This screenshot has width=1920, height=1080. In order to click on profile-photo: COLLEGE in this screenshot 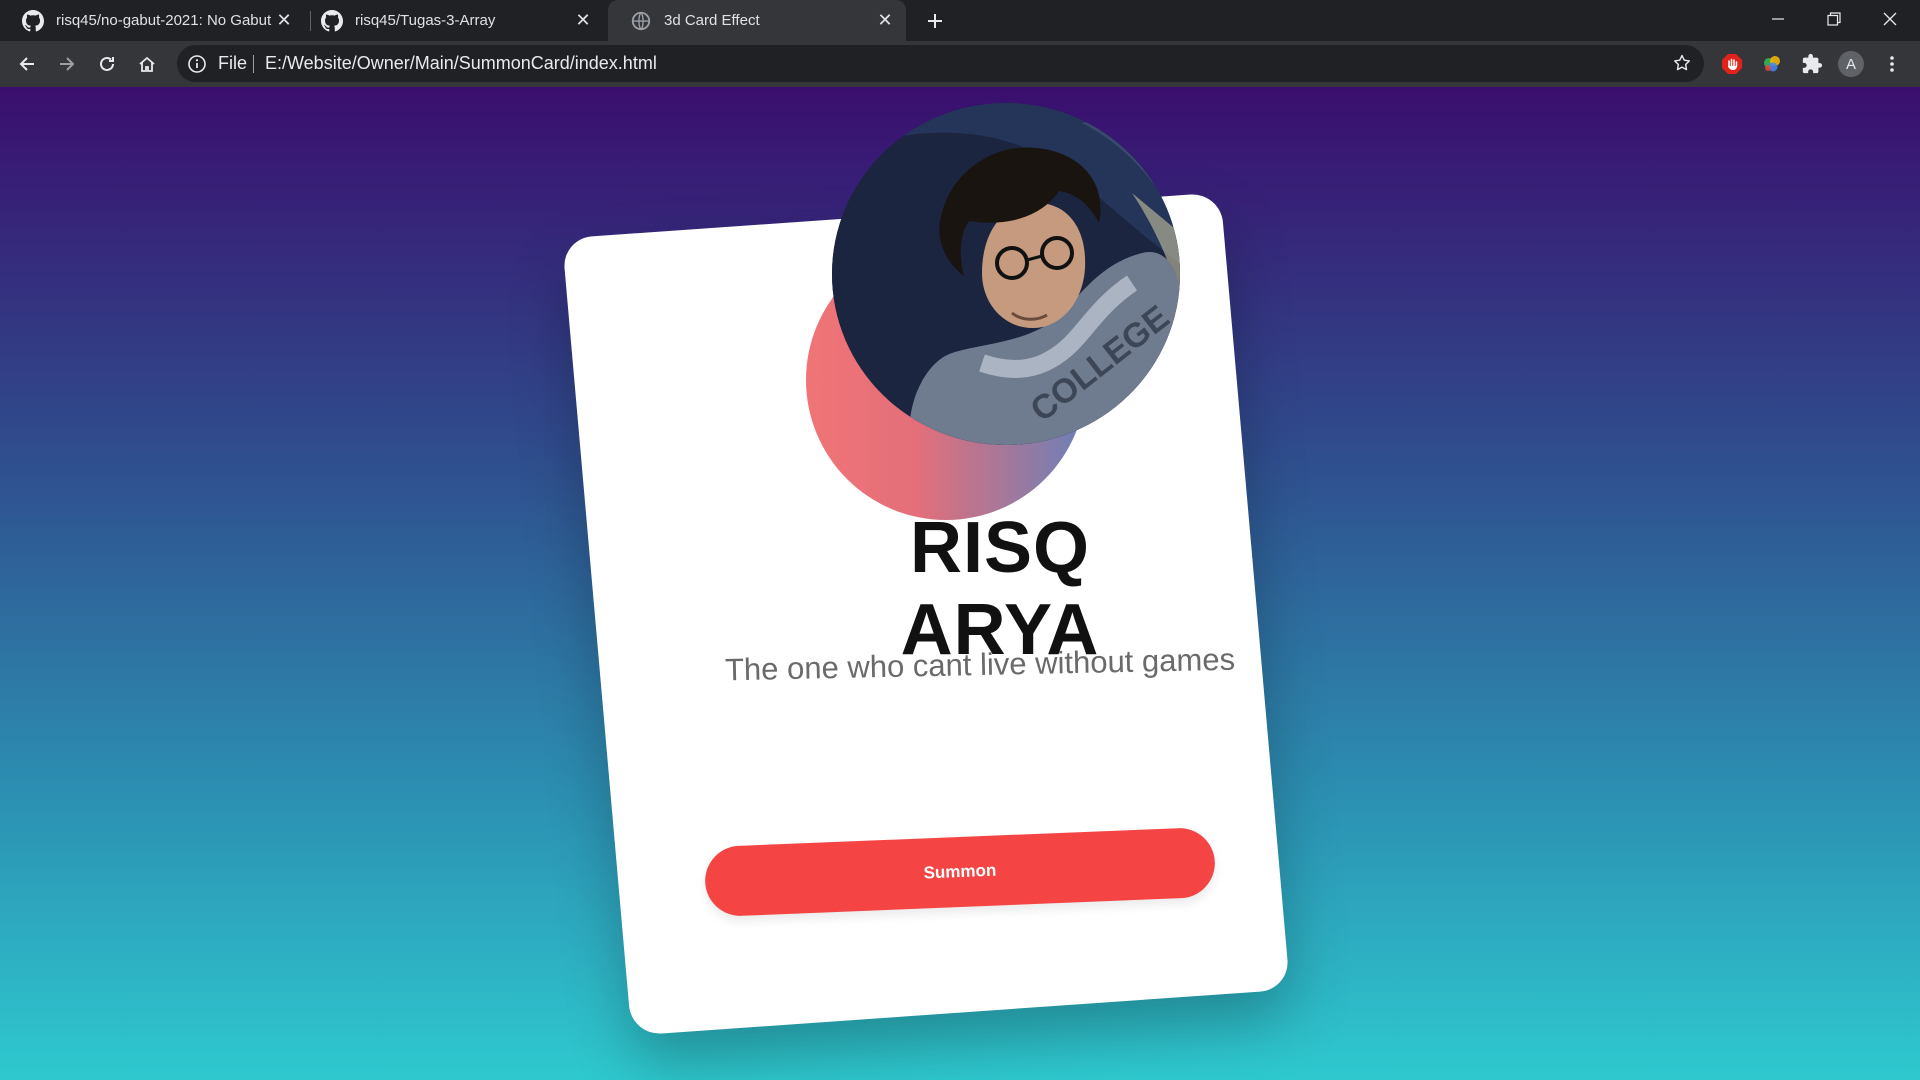, I will do `click(1006, 274)`.